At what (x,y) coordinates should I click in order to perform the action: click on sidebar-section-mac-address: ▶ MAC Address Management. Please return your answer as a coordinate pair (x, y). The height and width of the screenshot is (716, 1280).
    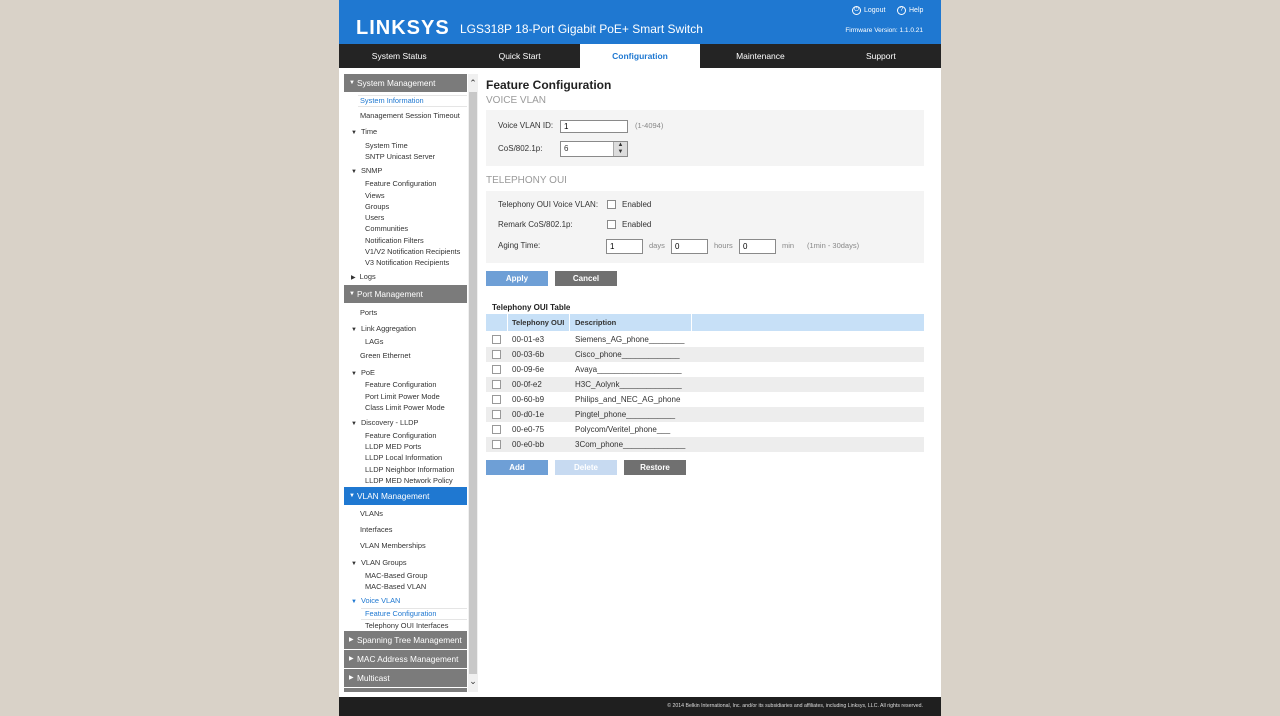
    Looking at the image, I should click on (405, 659).